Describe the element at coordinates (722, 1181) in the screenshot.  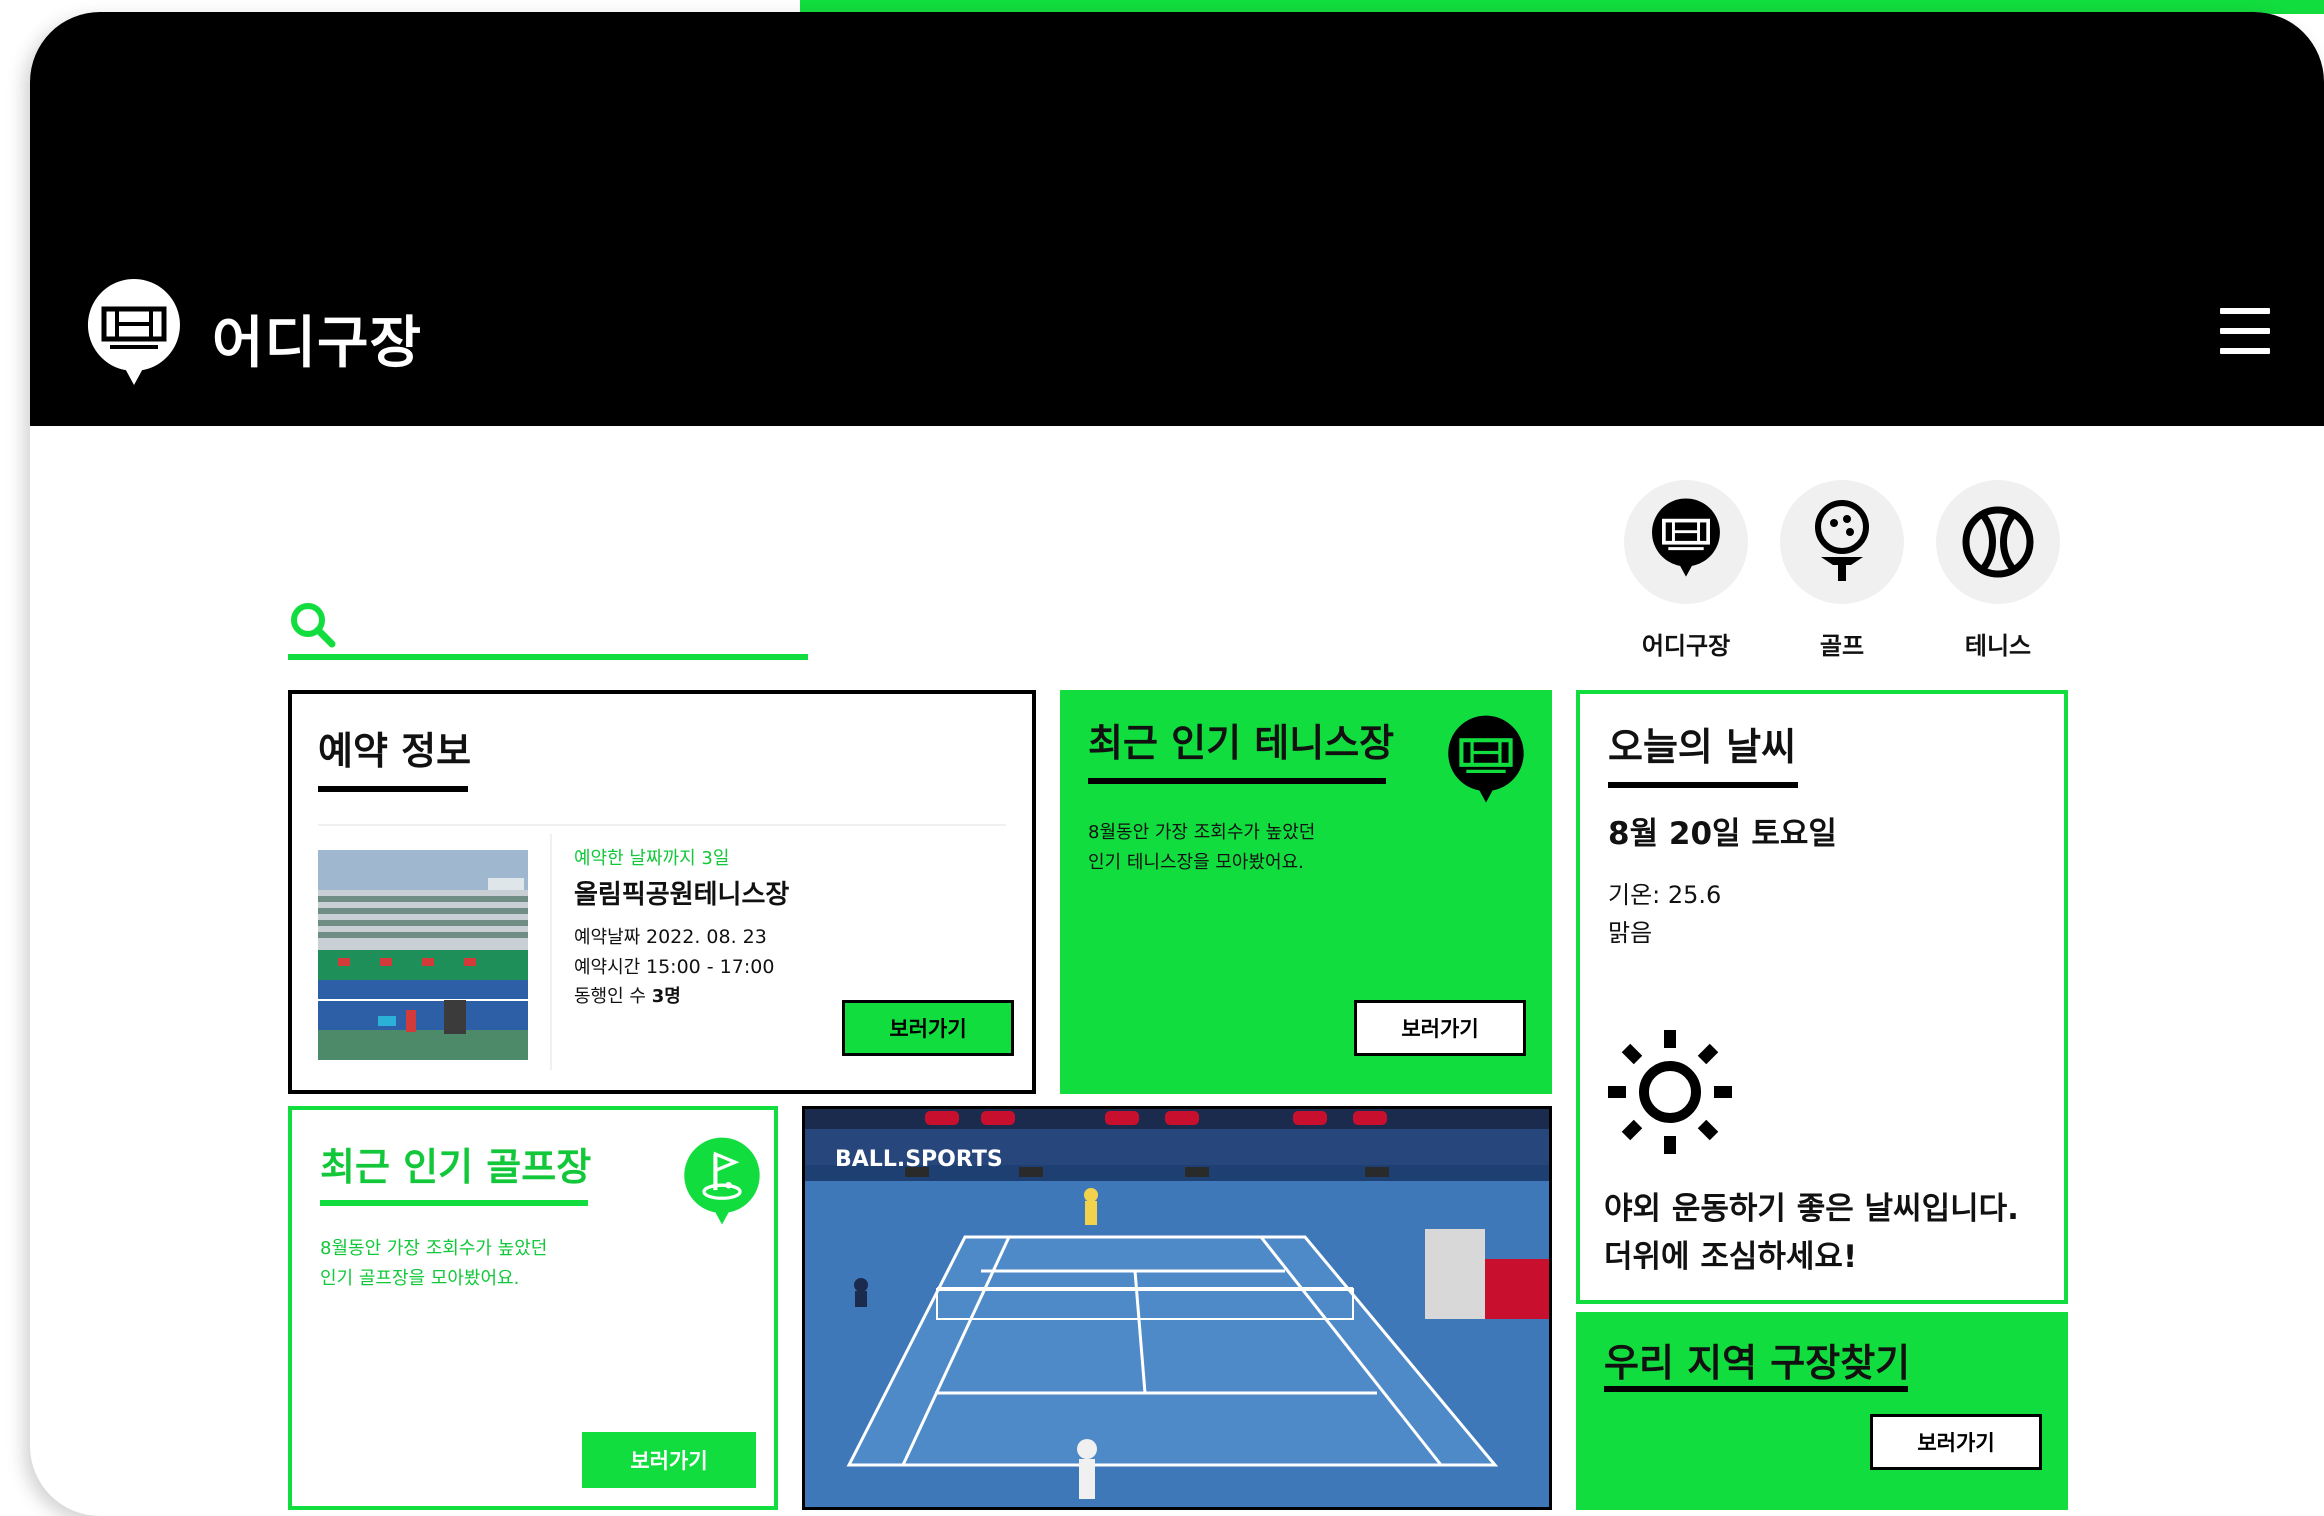
I see `golf-flag-pin-icon` at that location.